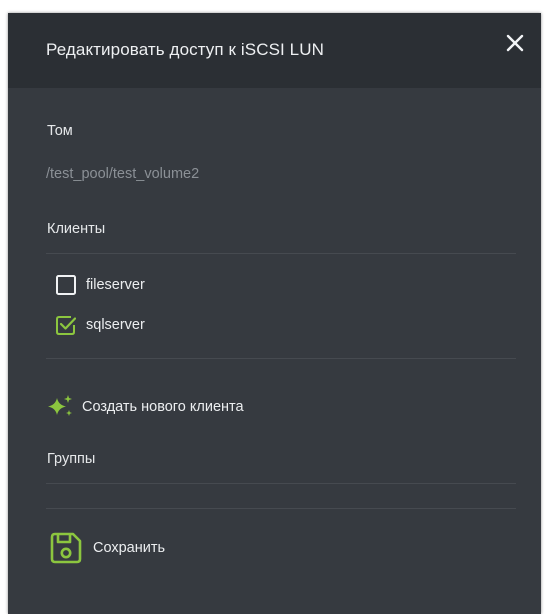 The height and width of the screenshot is (614, 552). I want to click on clients-list-divider, so click(281, 358).